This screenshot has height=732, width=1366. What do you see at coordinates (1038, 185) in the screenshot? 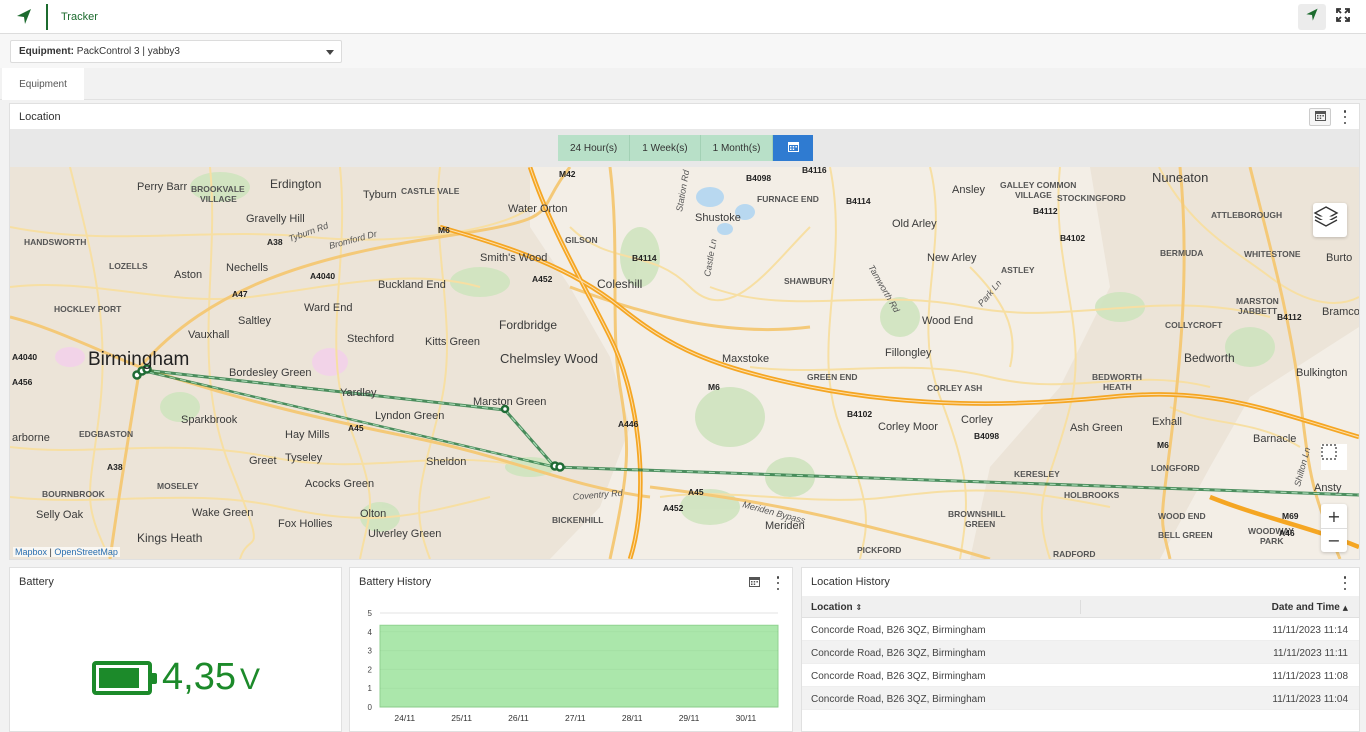
I see `map-label: GALLEY COMMON` at bounding box center [1038, 185].